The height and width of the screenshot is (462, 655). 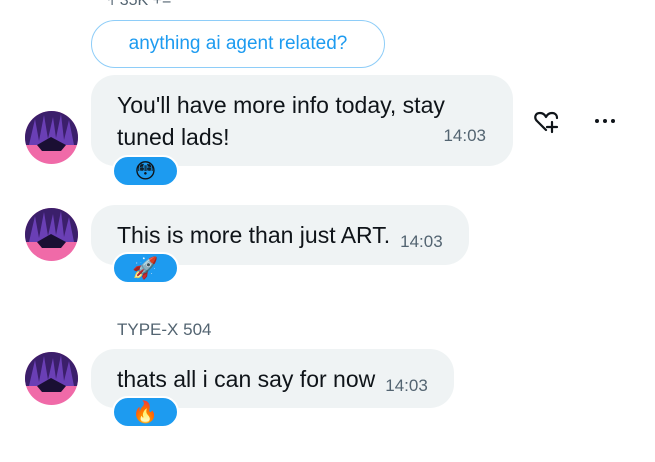 I want to click on quick-reply-label: anything ai agent related?, so click(x=238, y=43).